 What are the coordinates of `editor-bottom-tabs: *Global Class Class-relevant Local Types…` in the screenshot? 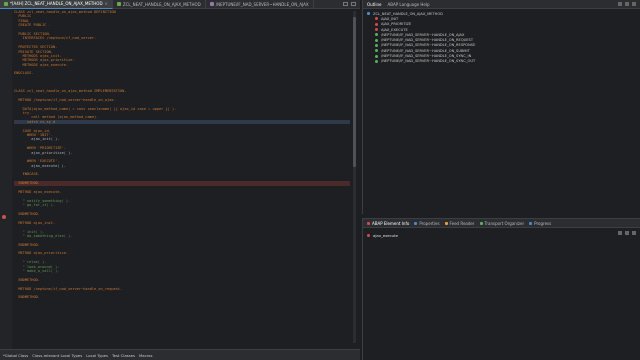 It's located at (180, 354).